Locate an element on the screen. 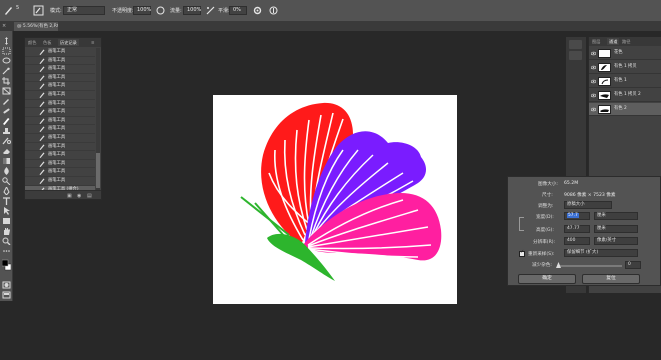 This screenshot has width=661, height=360. frame-tool-icon is located at coordinates (6, 91).